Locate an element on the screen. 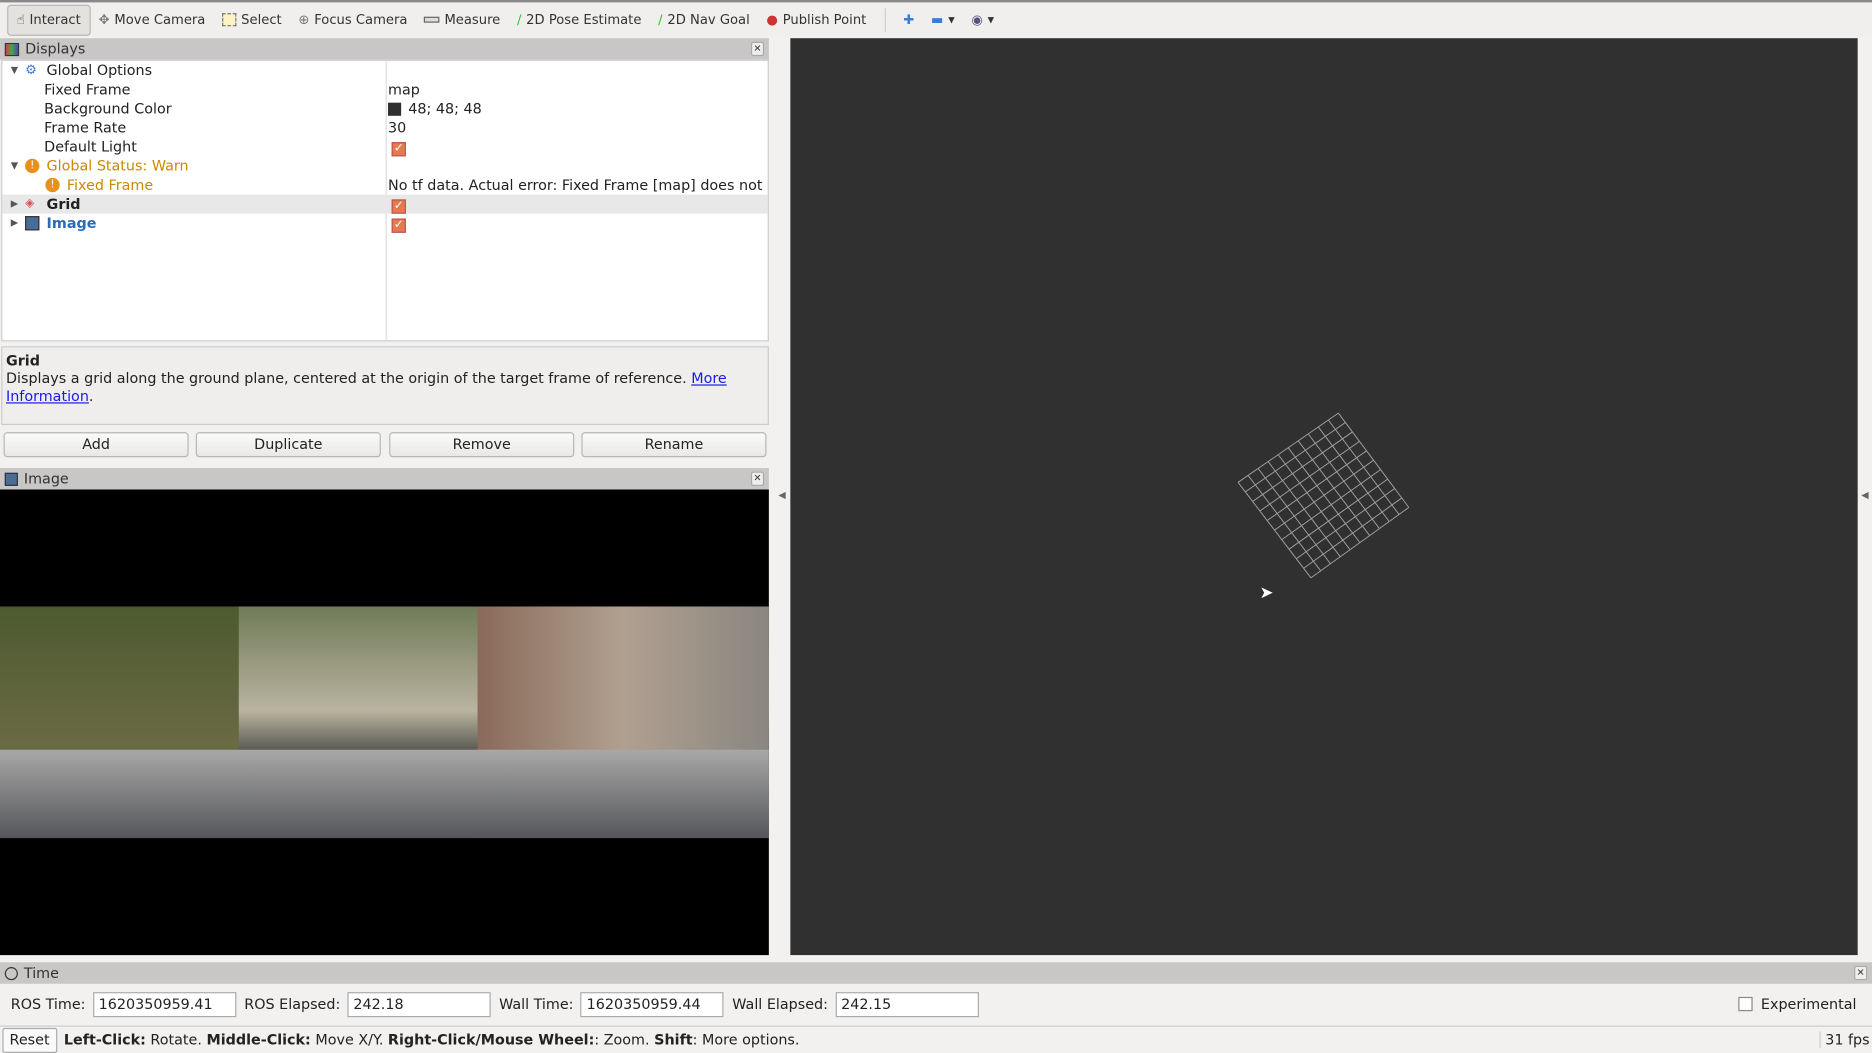 The height and width of the screenshot is (1053, 1872). camera-image is located at coordinates (384, 722).